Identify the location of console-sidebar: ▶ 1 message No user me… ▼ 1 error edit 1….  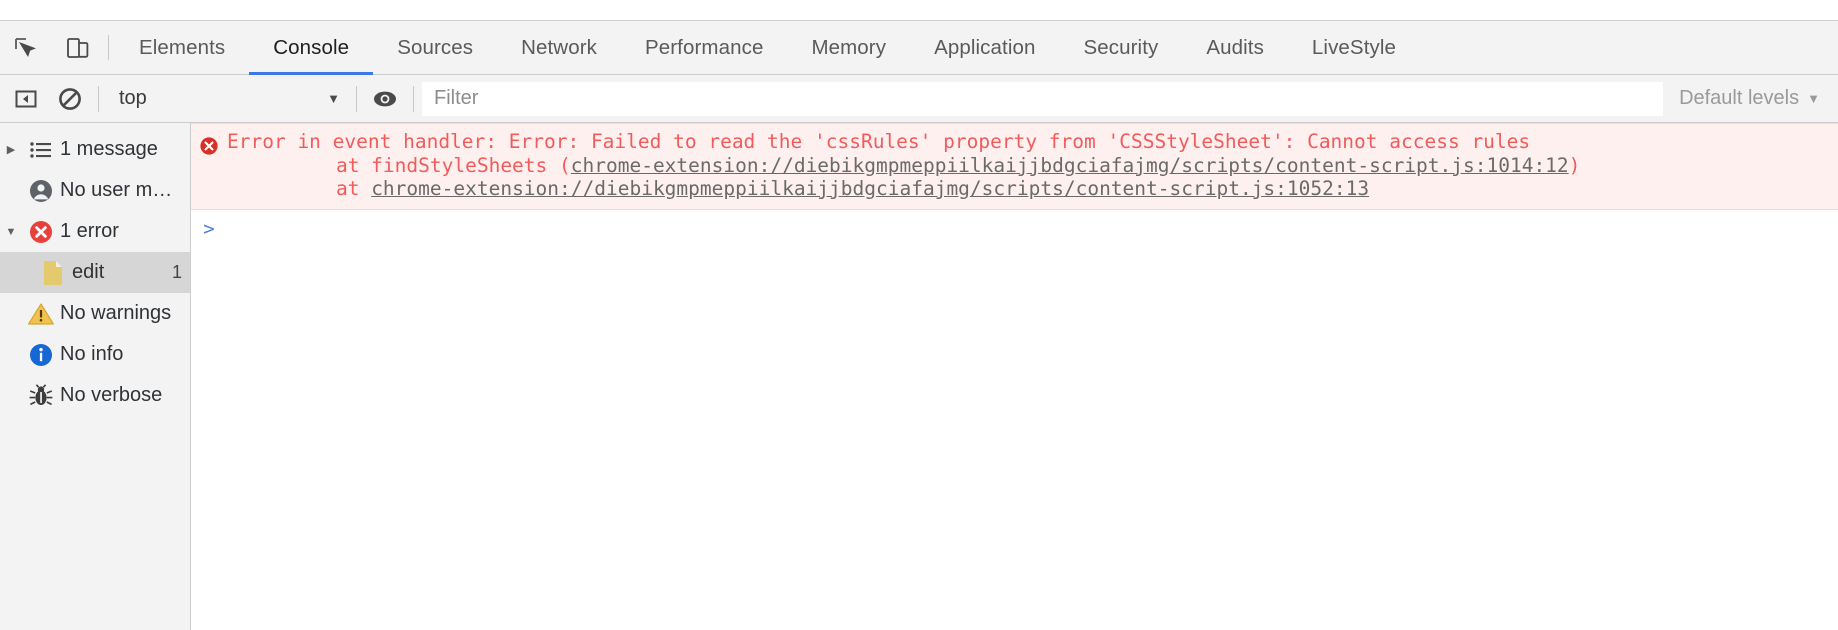
(95, 376).